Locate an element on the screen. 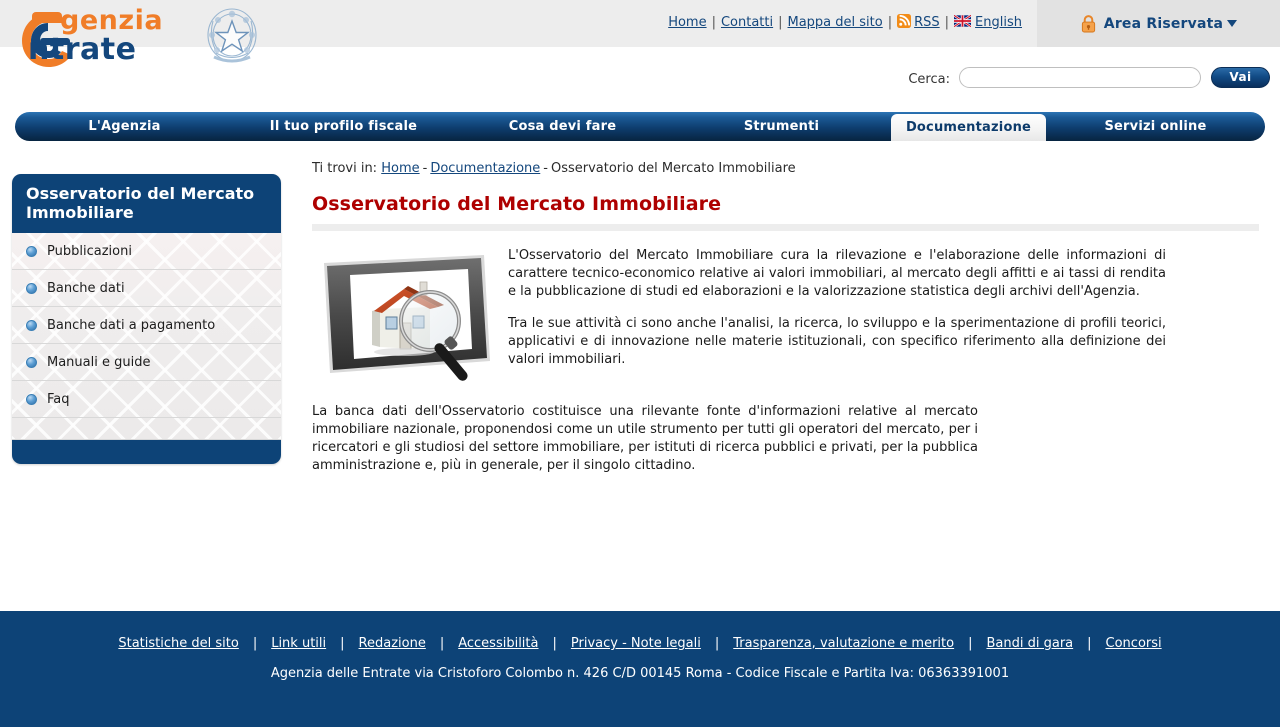 This screenshot has height=727, width=1280. top-link-rss: RSS is located at coordinates (927, 22).